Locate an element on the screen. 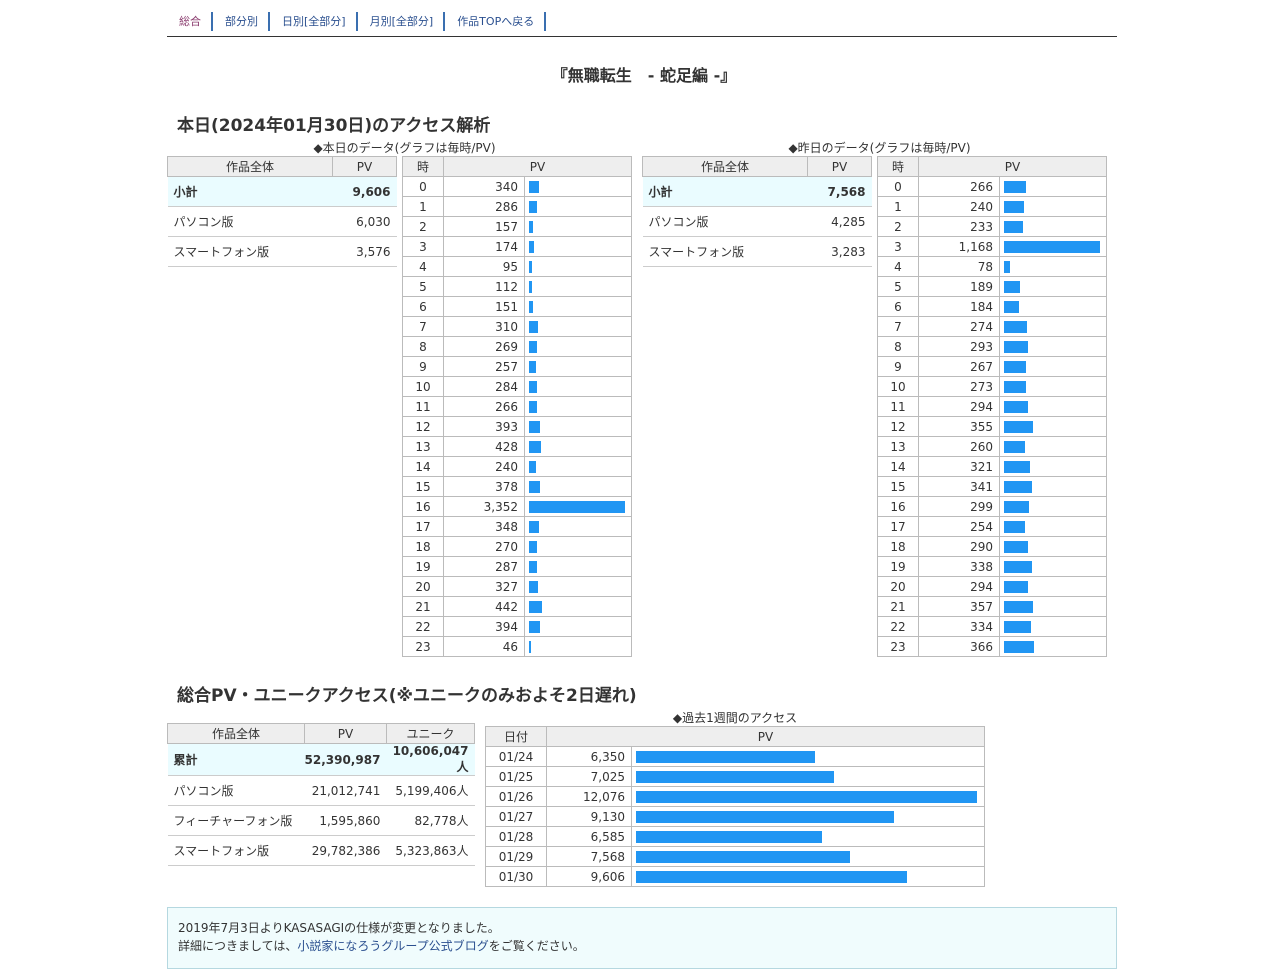 This screenshot has height=969, width=1284. table-row: 14 321 is located at coordinates (992, 466).